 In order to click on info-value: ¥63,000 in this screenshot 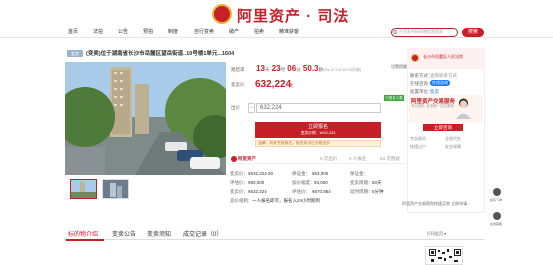, I will do `click(320, 173)`.